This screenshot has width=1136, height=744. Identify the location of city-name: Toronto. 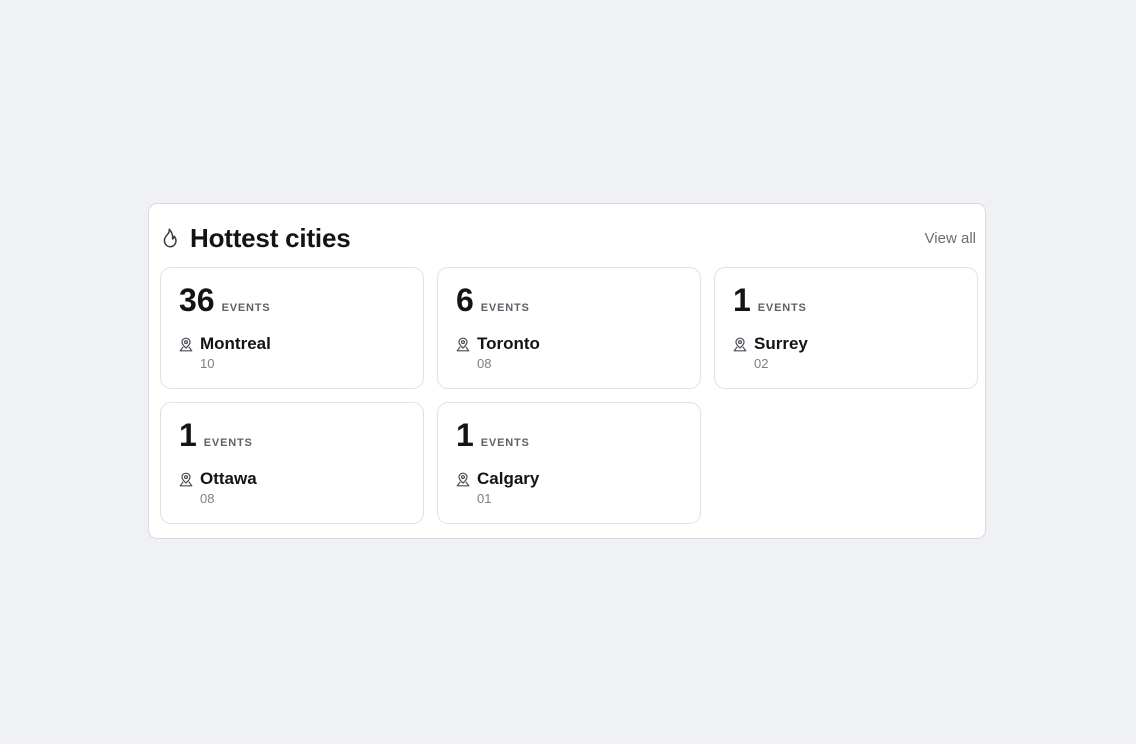
(508, 343).